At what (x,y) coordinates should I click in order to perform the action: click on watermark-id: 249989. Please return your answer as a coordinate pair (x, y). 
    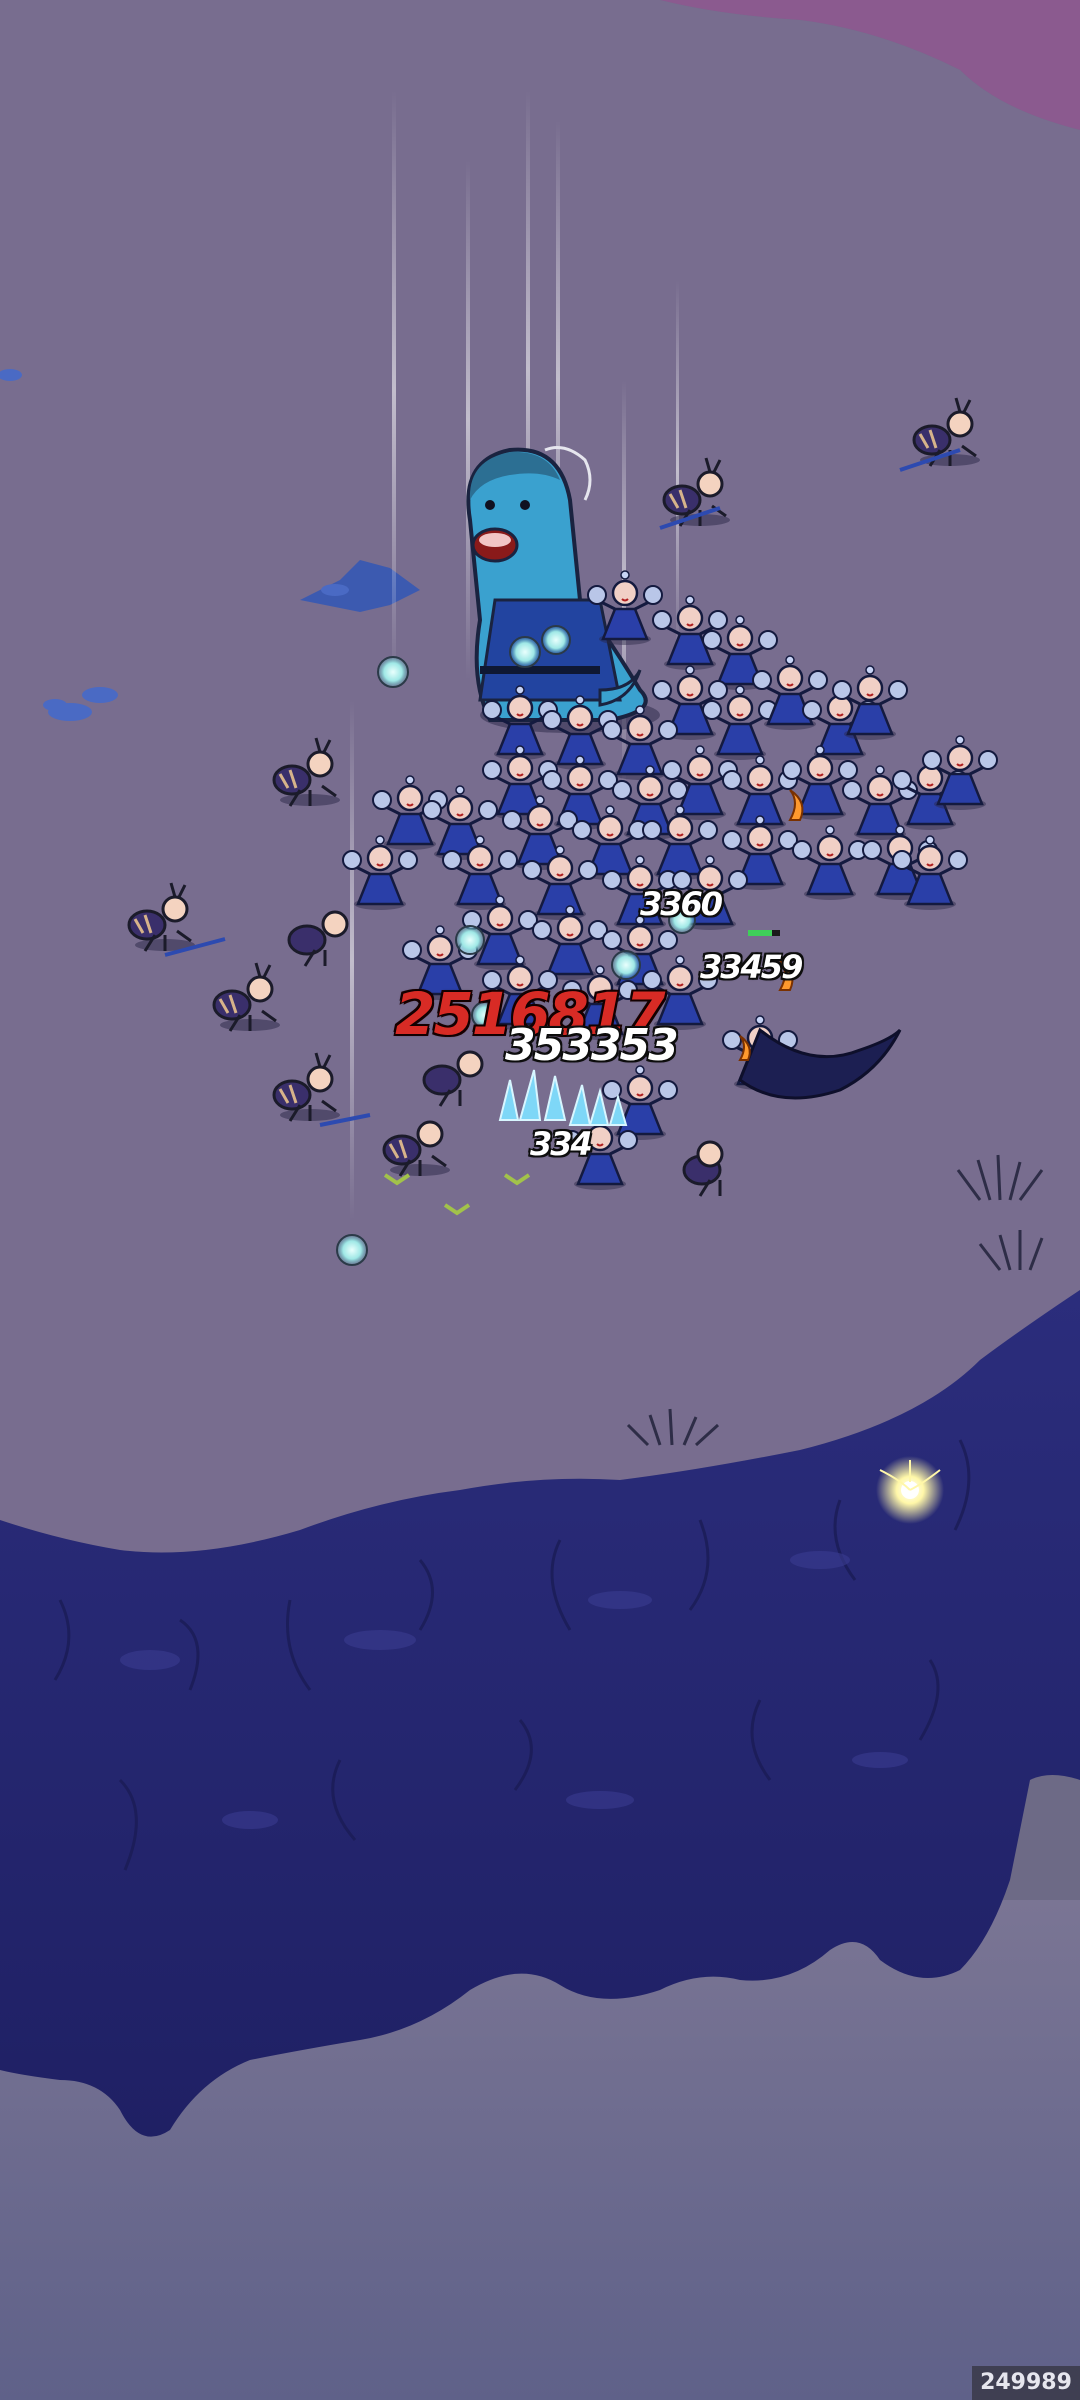
    Looking at the image, I should click on (1026, 2383).